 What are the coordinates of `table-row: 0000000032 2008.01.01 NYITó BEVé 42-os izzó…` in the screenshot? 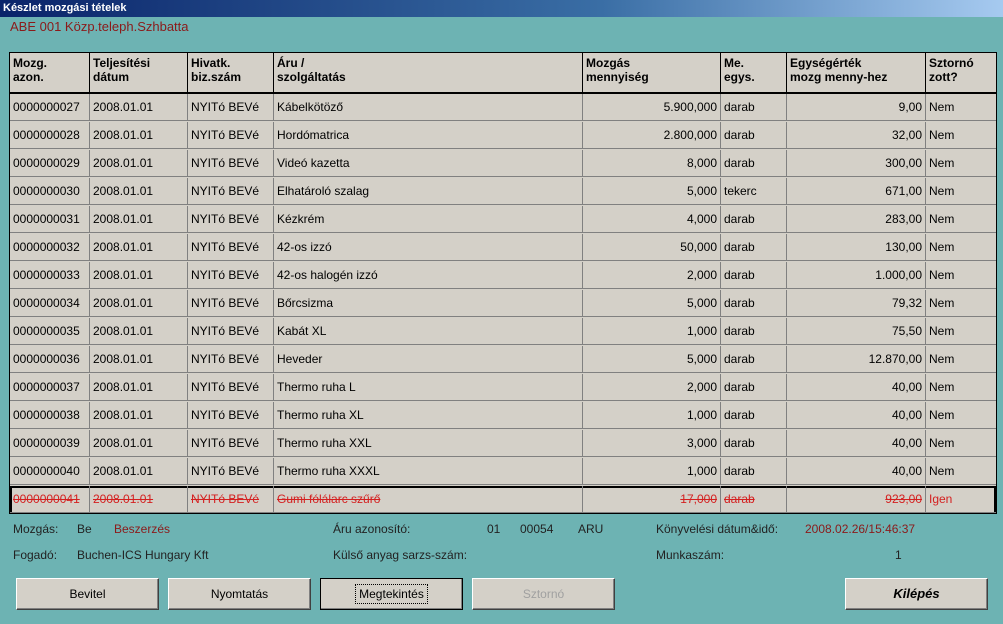 It's located at (503, 248).